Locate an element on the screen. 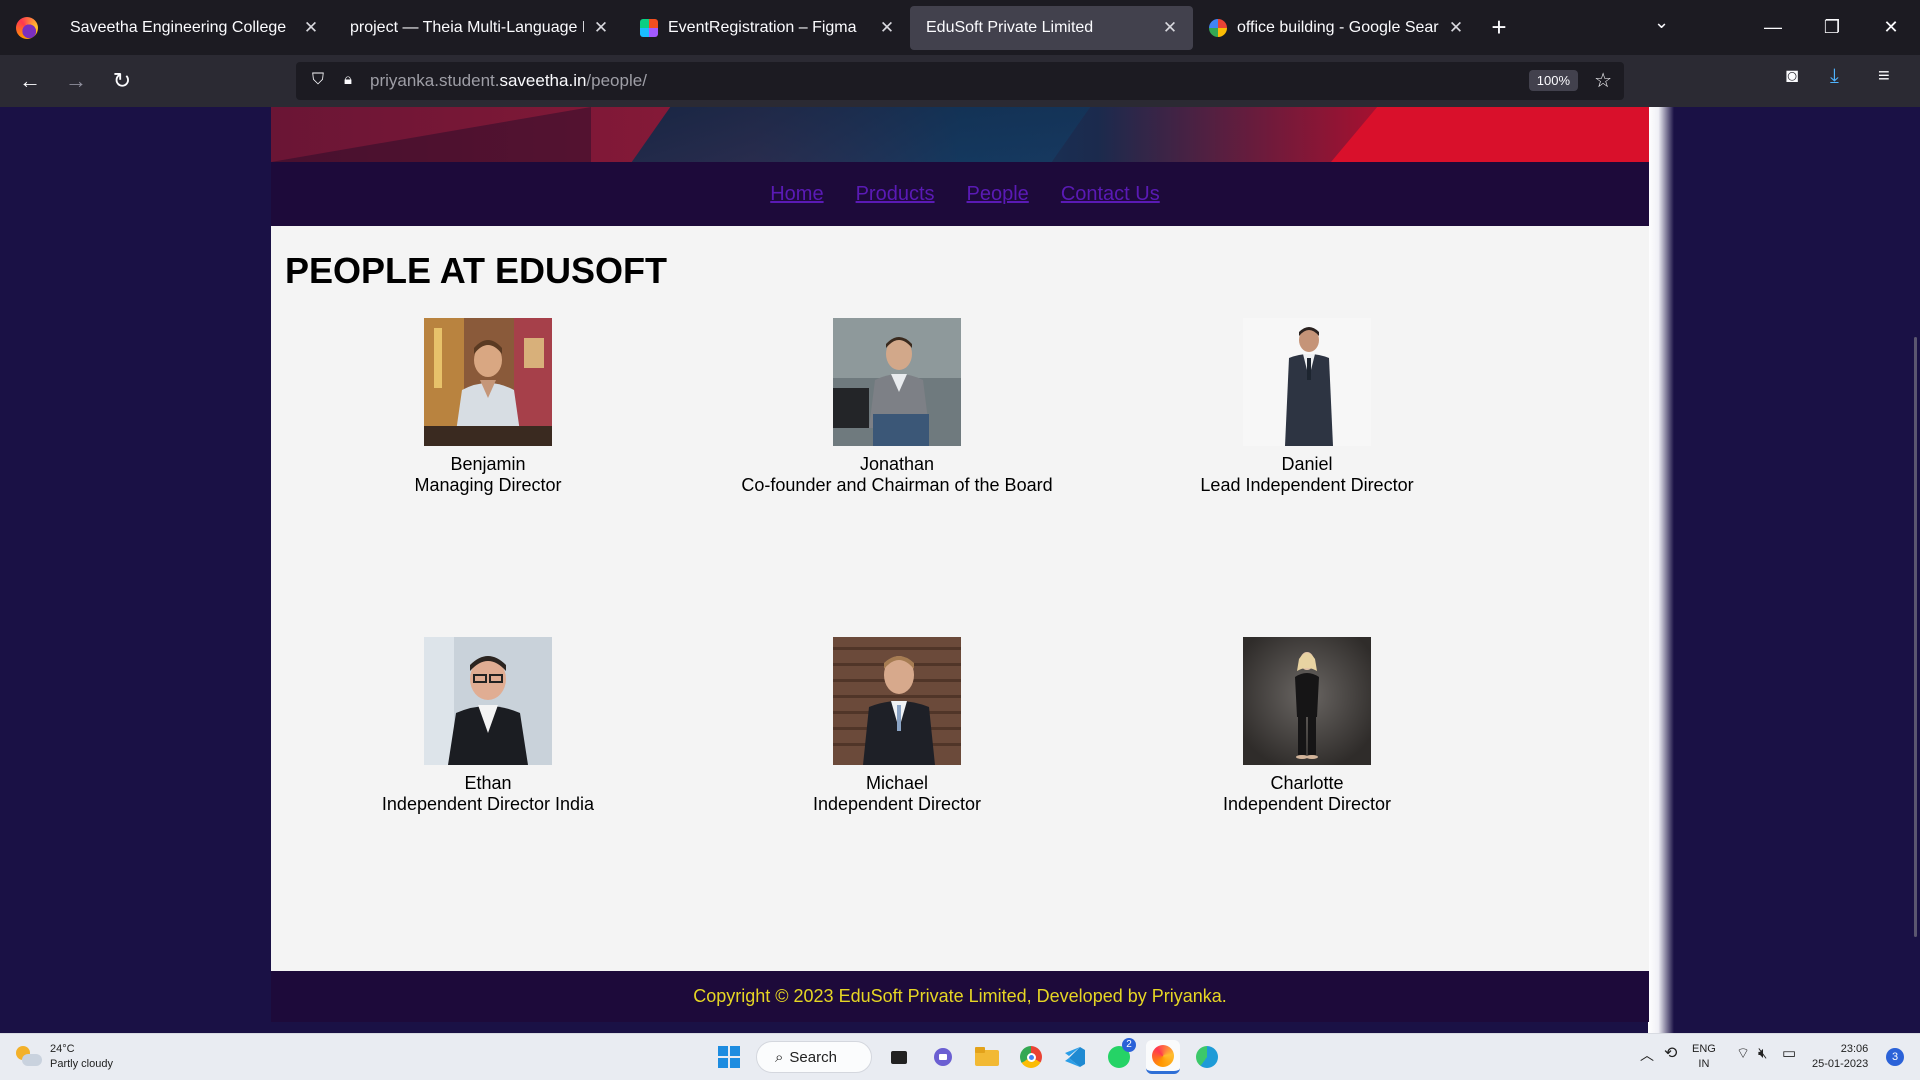  weather-widget: 24°C Partly cloudy is located at coordinates (64, 1057).